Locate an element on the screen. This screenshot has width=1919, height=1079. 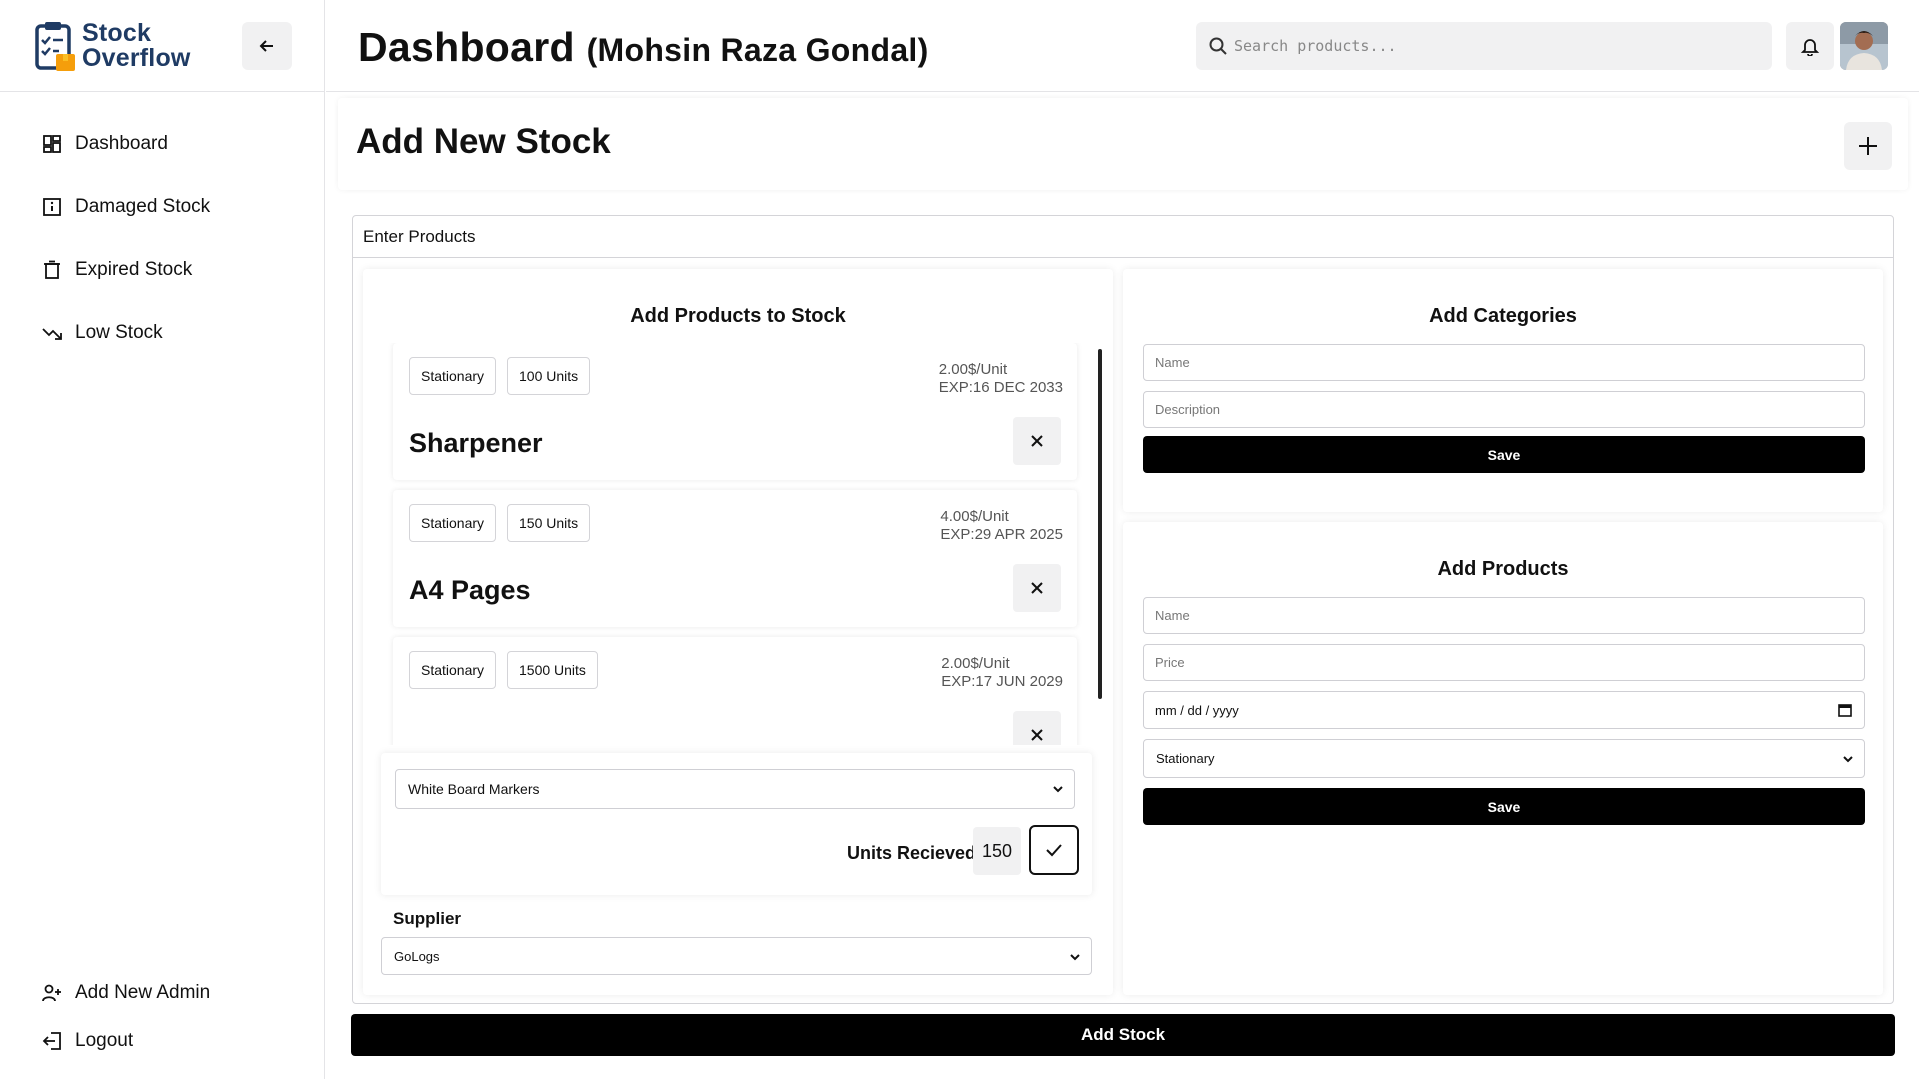
top-header: Dashboard (Mohsin Raza Gondal) is located at coordinates (1122, 46).